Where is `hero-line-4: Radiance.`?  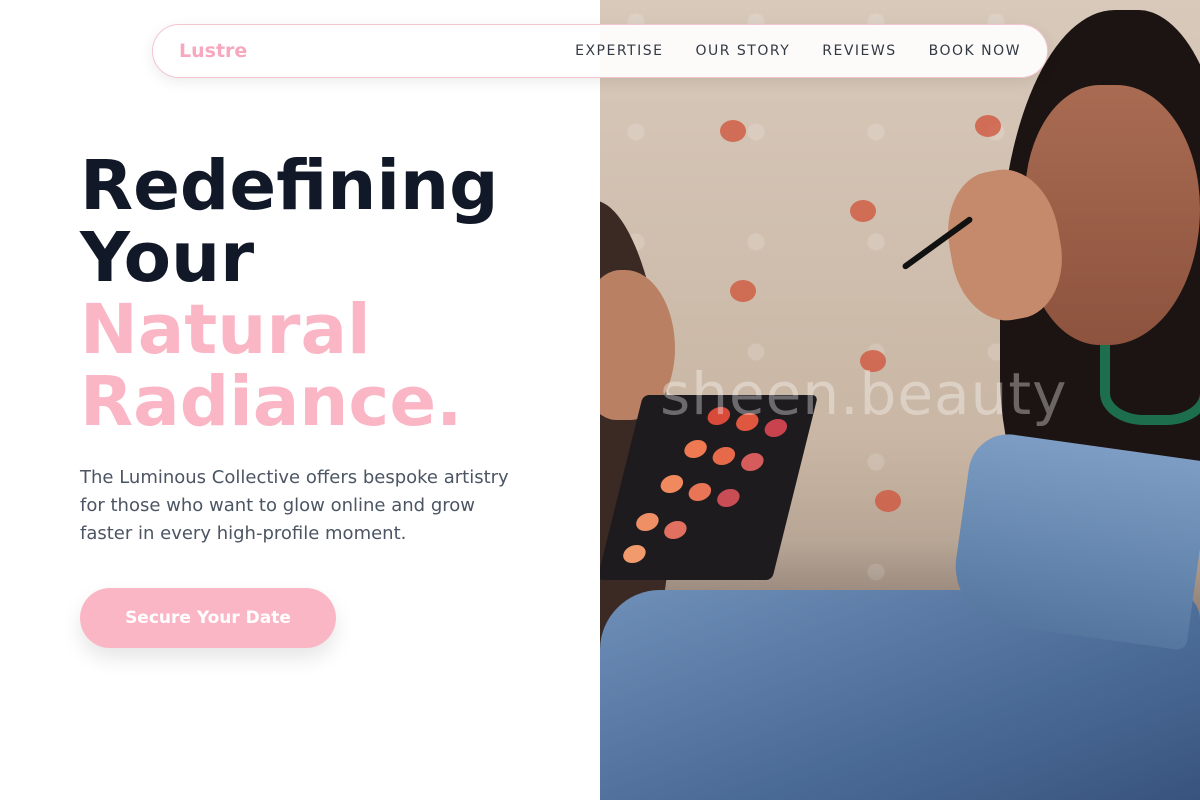 hero-line-4: Radiance. is located at coordinates (271, 402).